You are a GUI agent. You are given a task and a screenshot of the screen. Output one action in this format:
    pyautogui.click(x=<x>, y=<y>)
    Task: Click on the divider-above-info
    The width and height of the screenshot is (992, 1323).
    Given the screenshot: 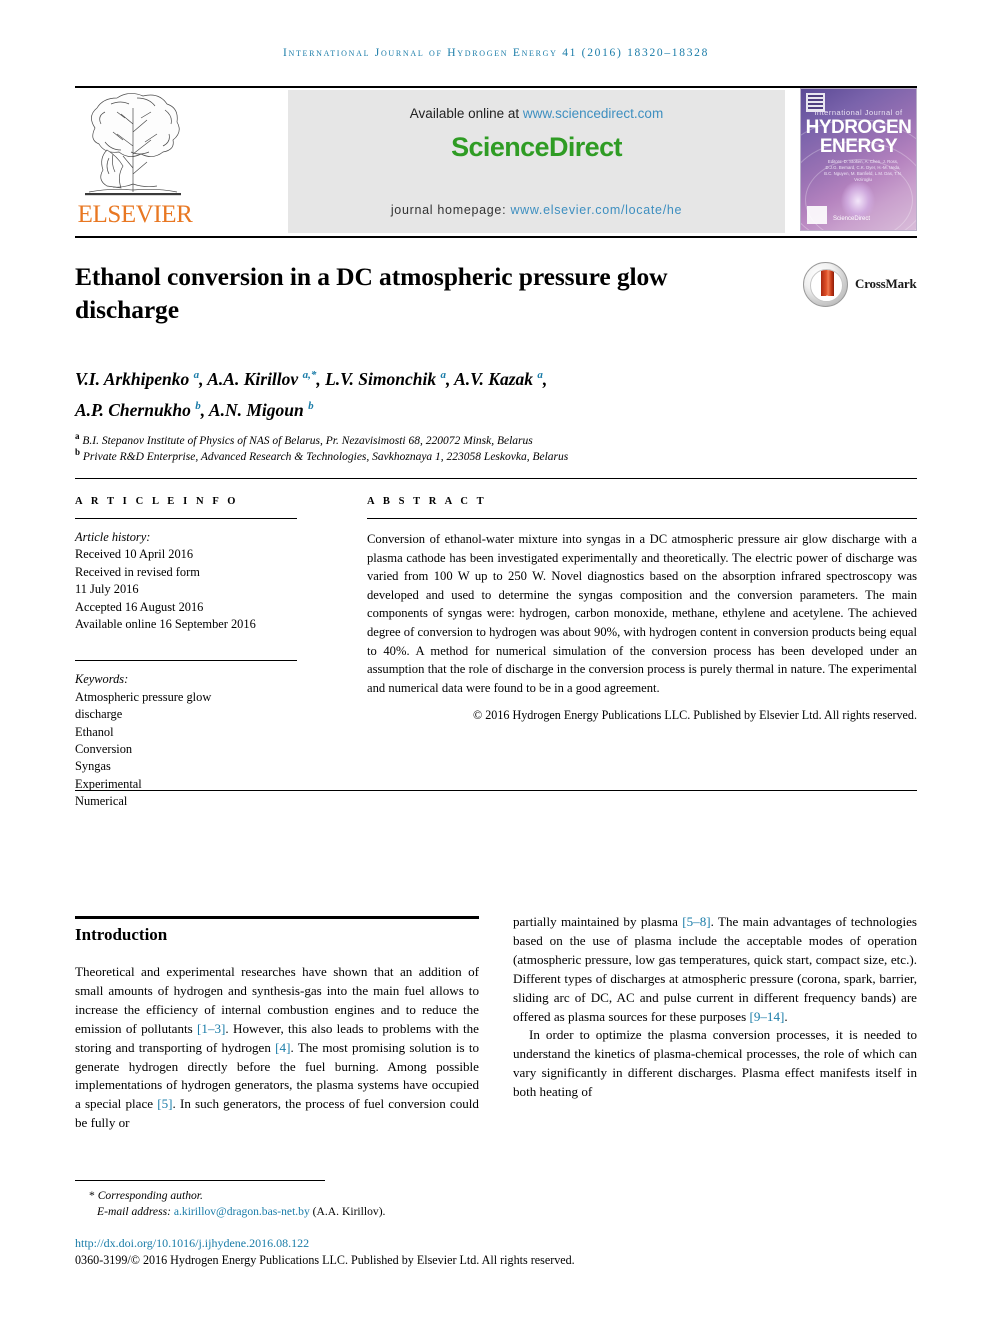 What is the action you would take?
    pyautogui.click(x=496, y=478)
    